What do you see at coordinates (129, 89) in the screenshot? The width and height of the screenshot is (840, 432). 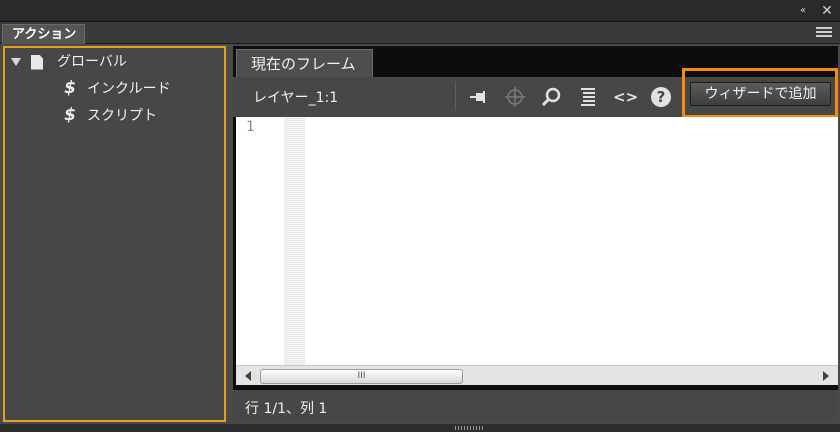 I see `tree-item-label: インクルード` at bounding box center [129, 89].